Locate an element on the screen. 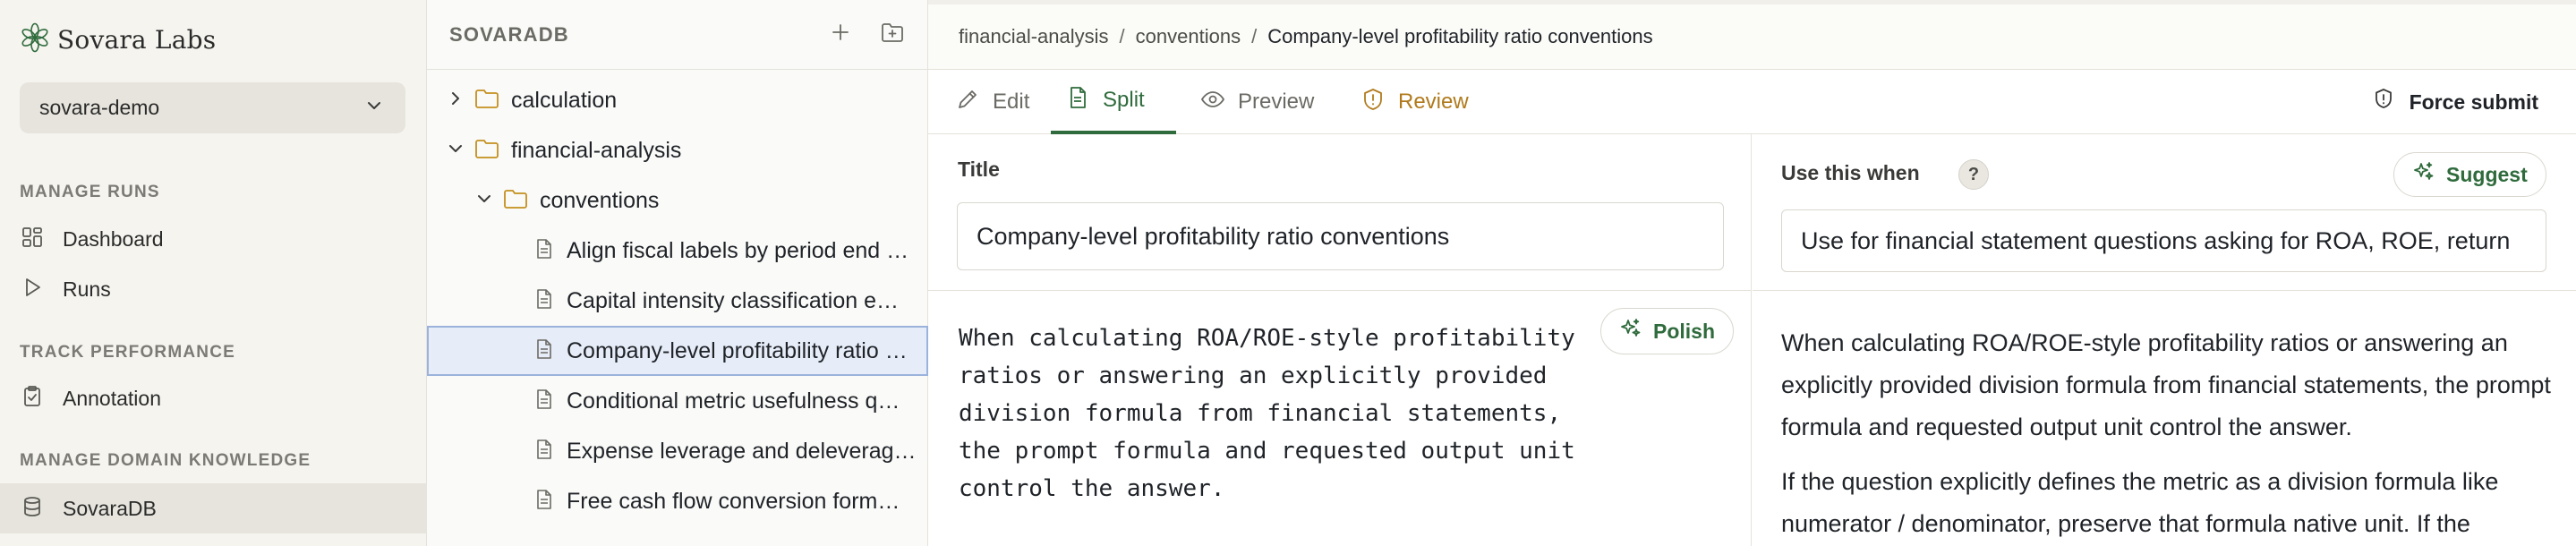  suggest-button: Suggest is located at coordinates (2469, 174).